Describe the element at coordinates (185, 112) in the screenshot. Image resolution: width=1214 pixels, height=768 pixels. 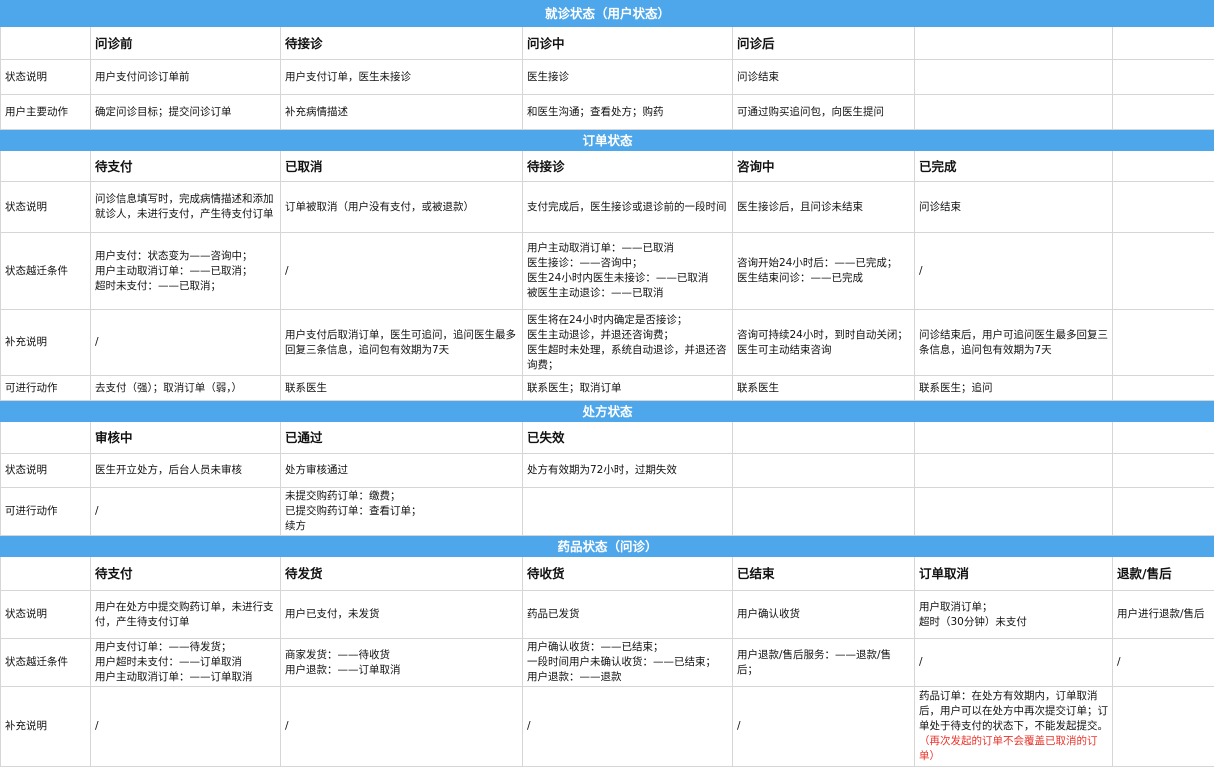
I see `table-cell: 确定问诊目标；提交问诊订单` at that location.